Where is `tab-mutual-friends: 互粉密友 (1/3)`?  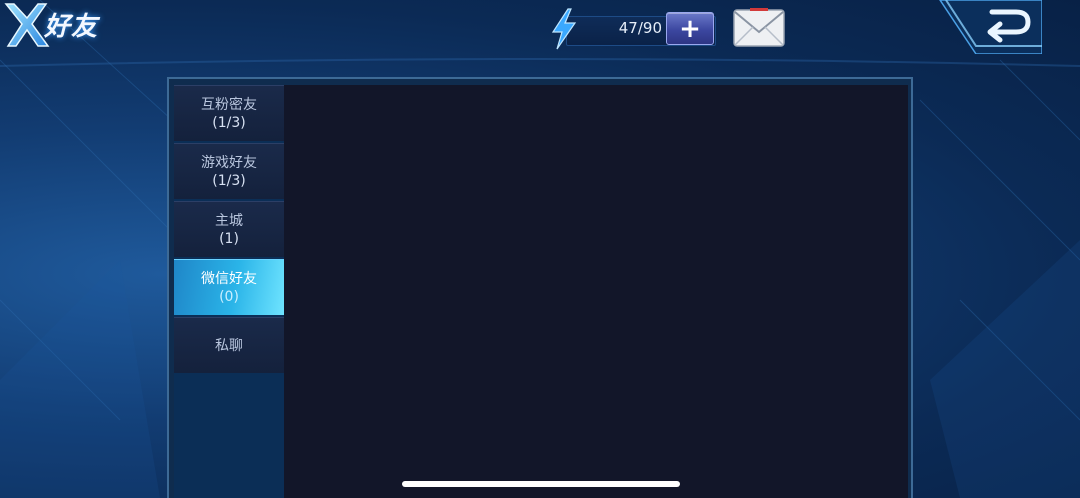
tab-mutual-friends: 互粉密友 (1/3) is located at coordinates (229, 113).